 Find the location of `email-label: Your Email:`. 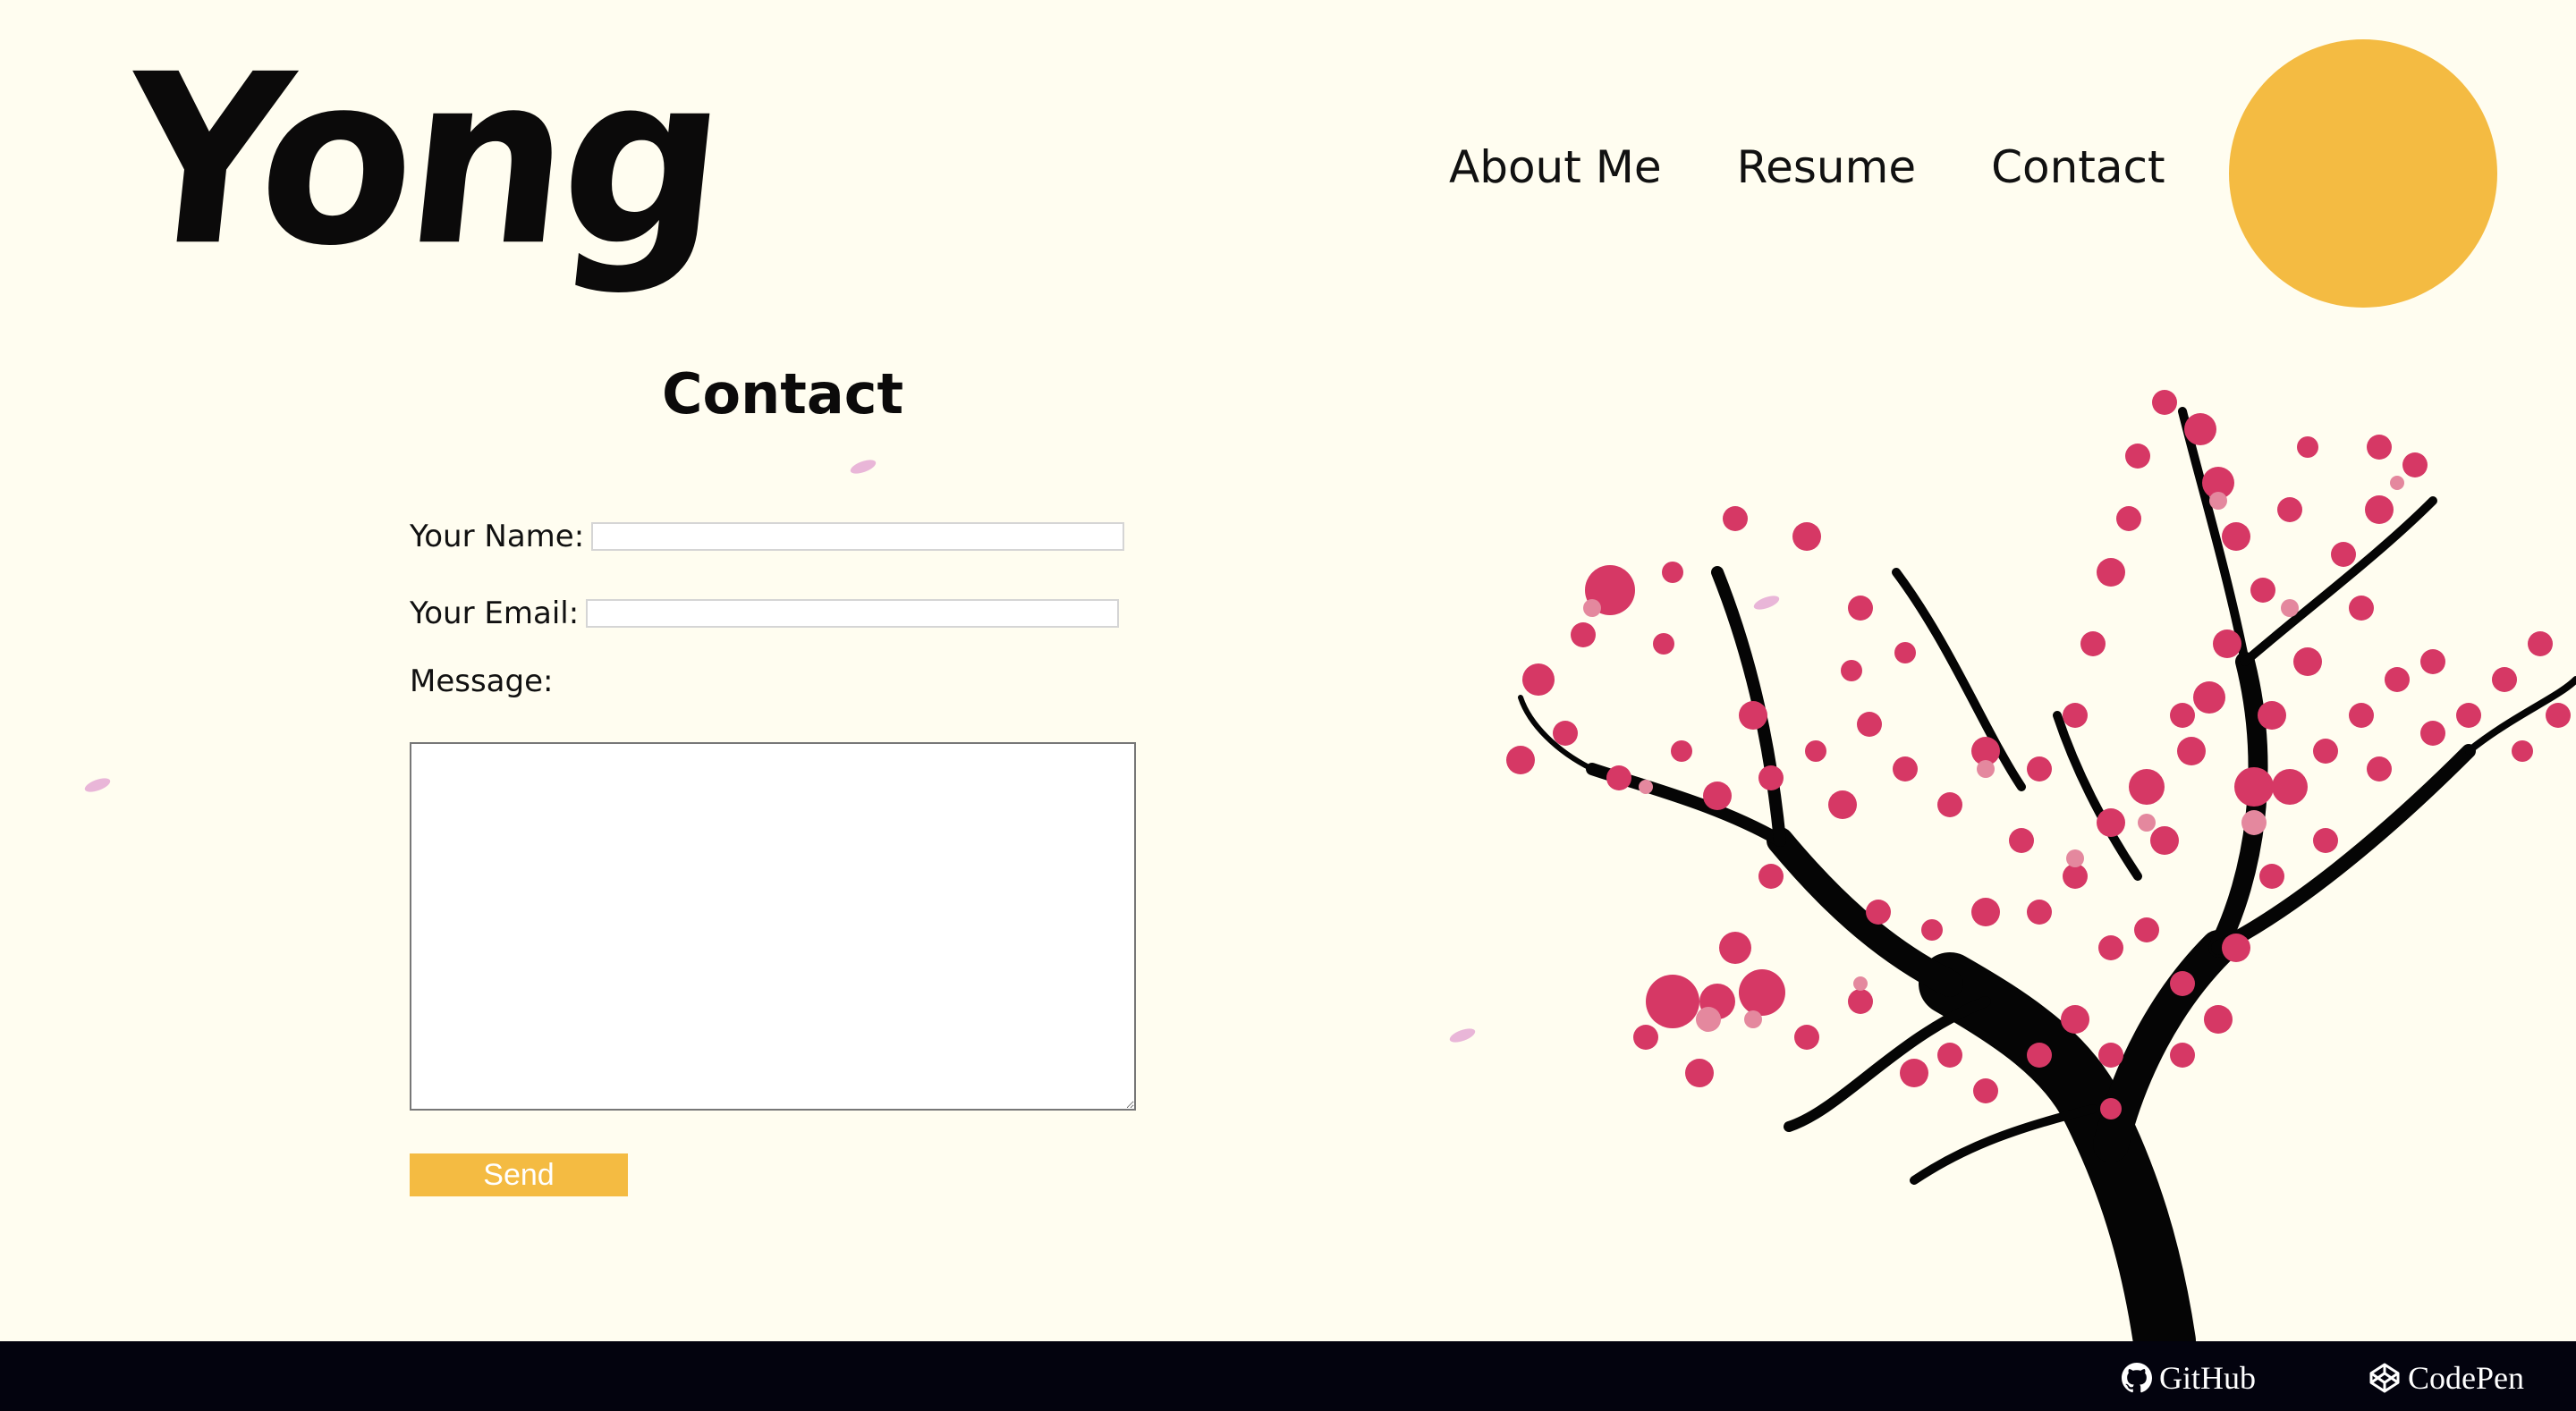

email-label: Your Email: is located at coordinates (495, 613).